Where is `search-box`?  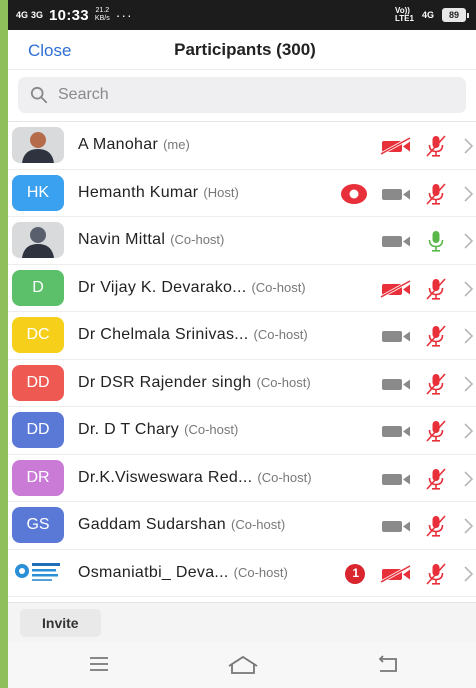
search-box is located at coordinates (242, 95).